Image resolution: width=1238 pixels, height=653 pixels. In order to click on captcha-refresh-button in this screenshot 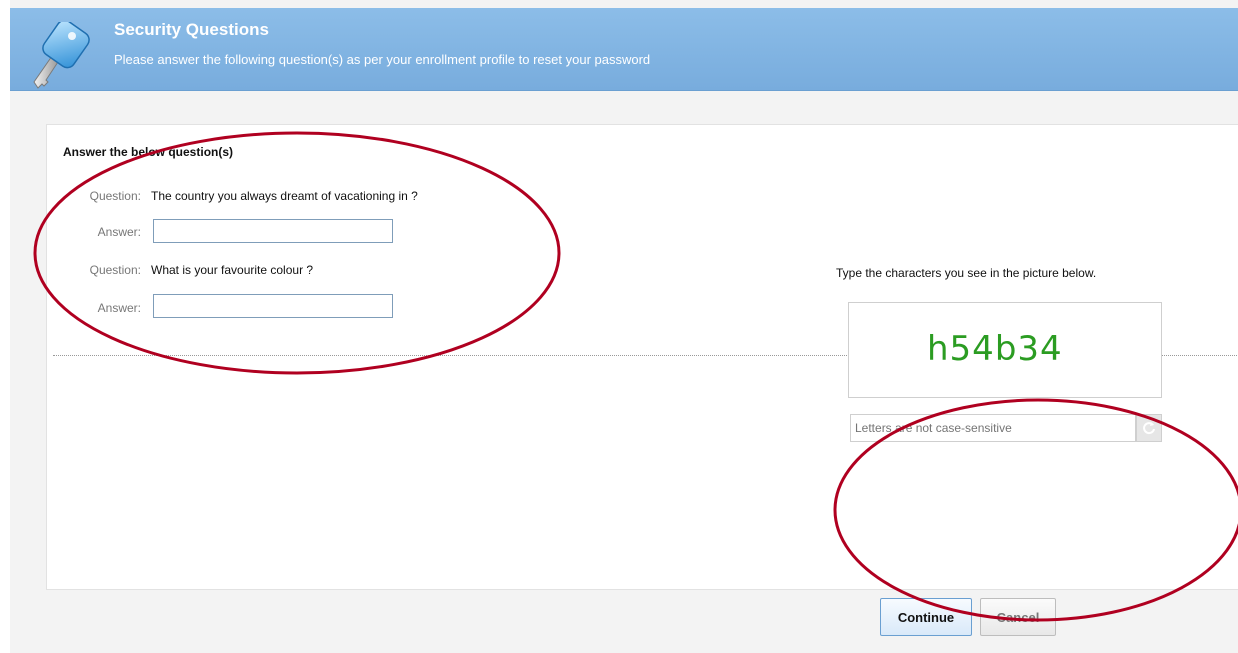, I will do `click(1149, 428)`.